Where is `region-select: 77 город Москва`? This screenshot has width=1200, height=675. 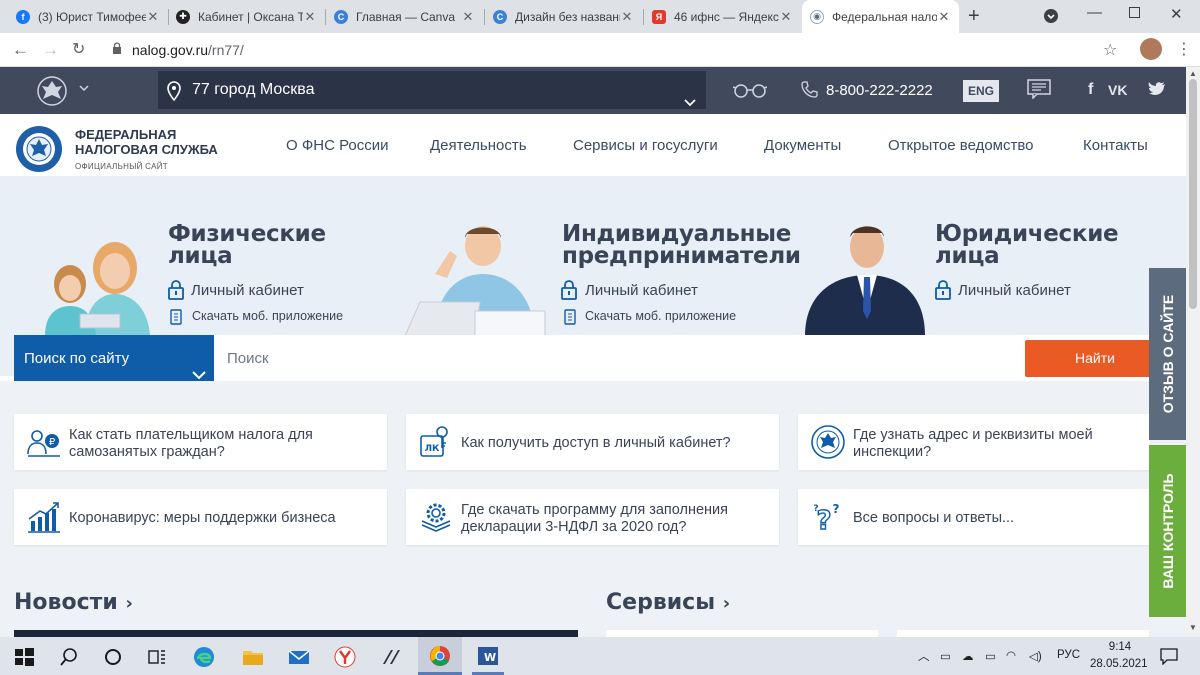
region-select: 77 город Москва is located at coordinates (432, 90).